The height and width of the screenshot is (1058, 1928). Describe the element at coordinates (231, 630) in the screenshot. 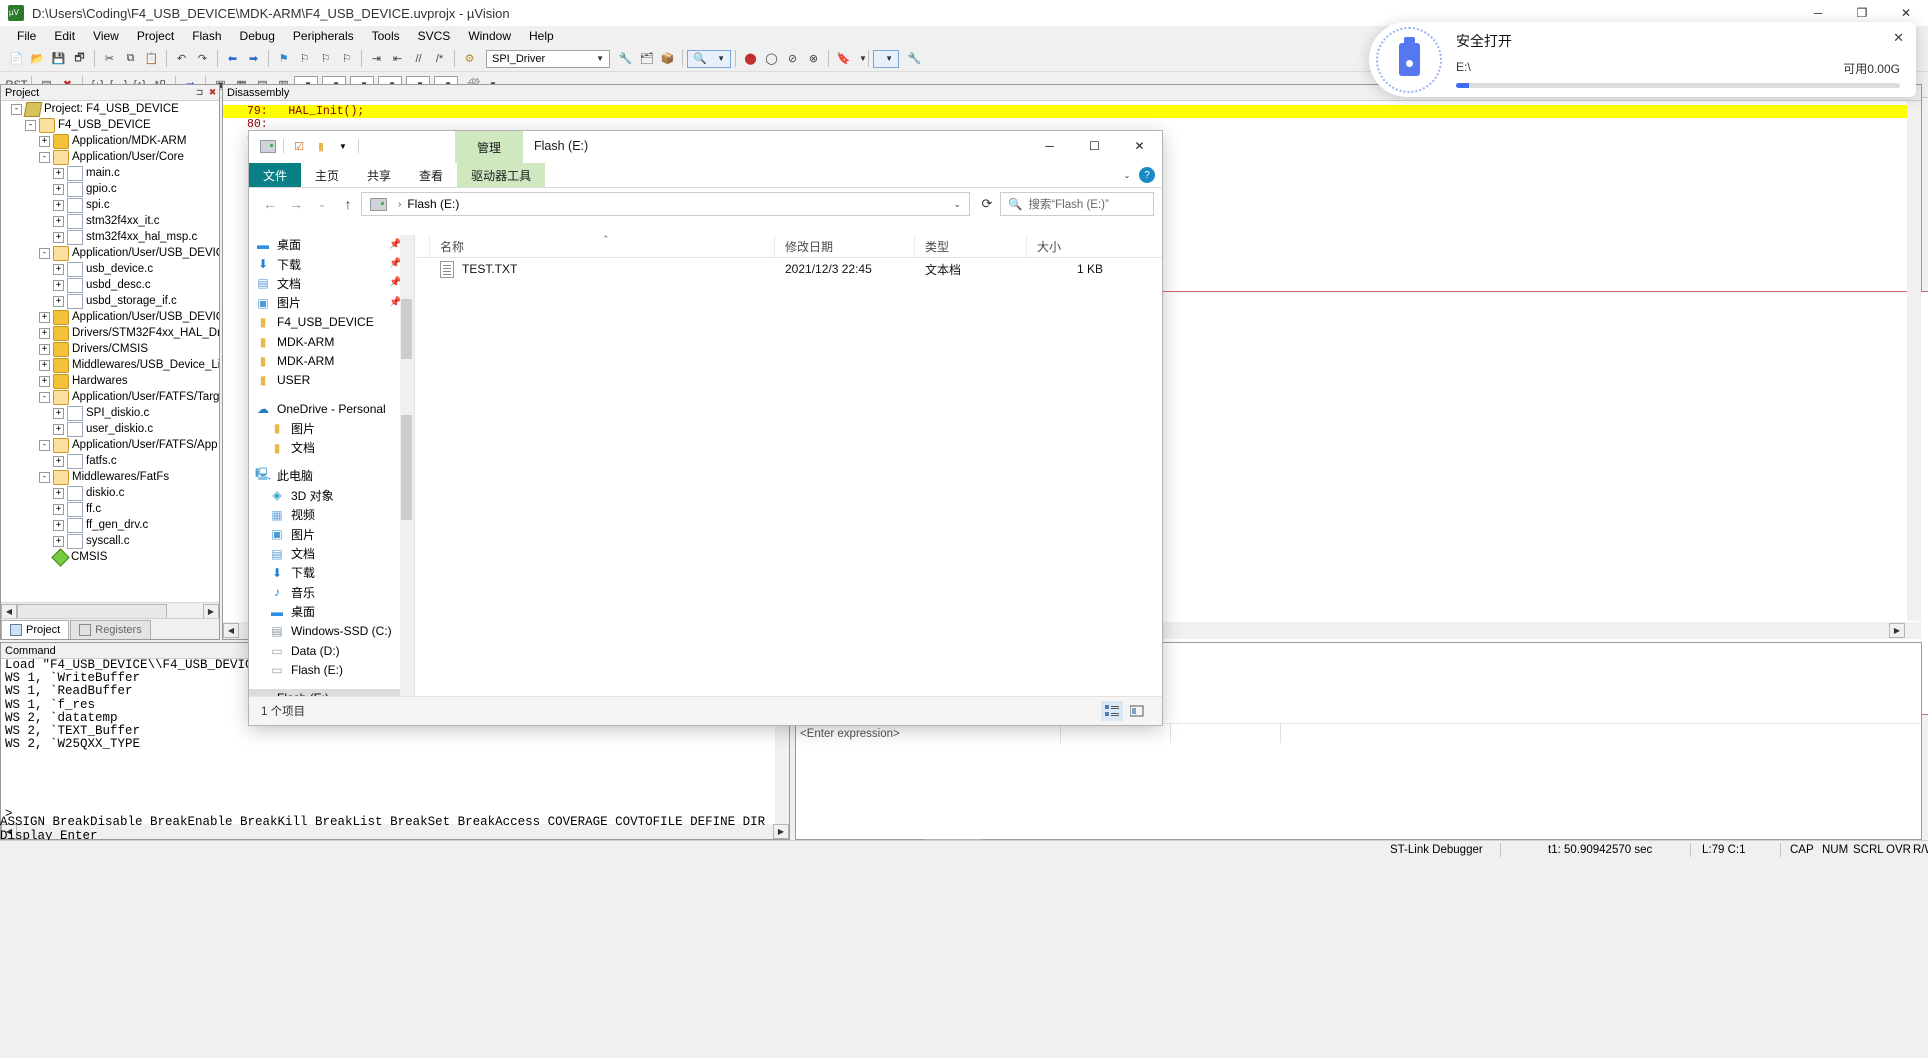

I see `scroll-left-icon: ◀` at that location.